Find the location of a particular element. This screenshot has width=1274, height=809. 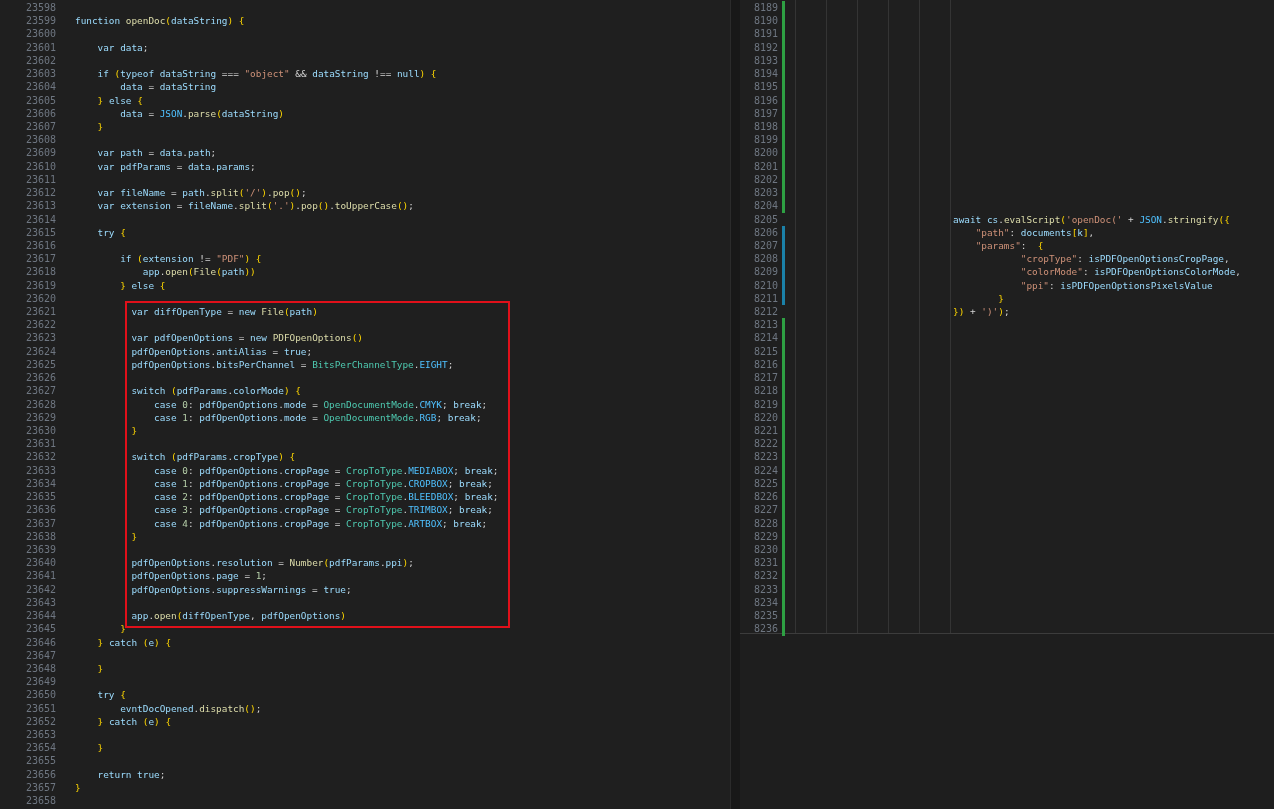

line-number: 8226 is located at coordinates (765, 497).